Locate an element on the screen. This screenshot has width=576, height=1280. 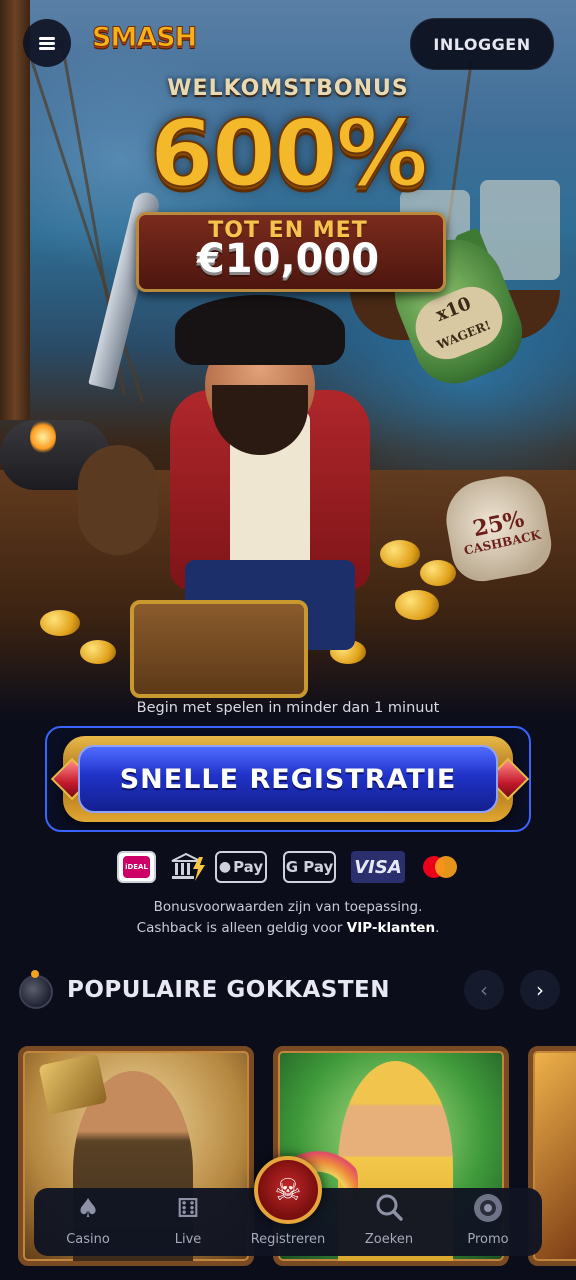
treasure-chest is located at coordinates (219, 649).